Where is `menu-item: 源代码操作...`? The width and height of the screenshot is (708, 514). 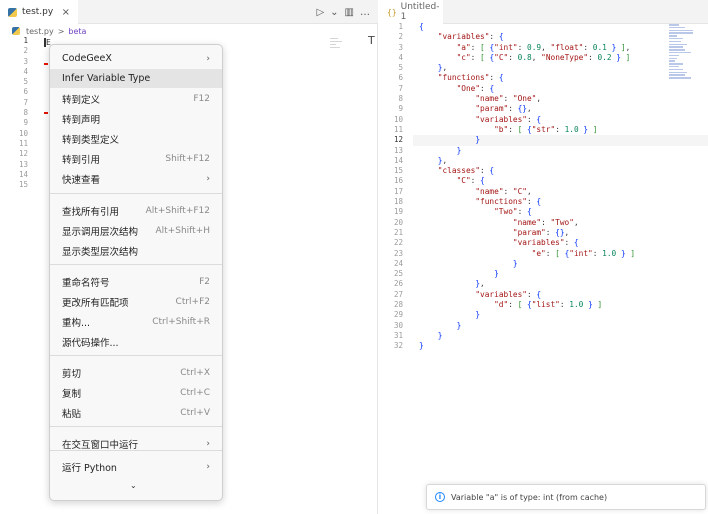
menu-item: 源代码操作... is located at coordinates (136, 341).